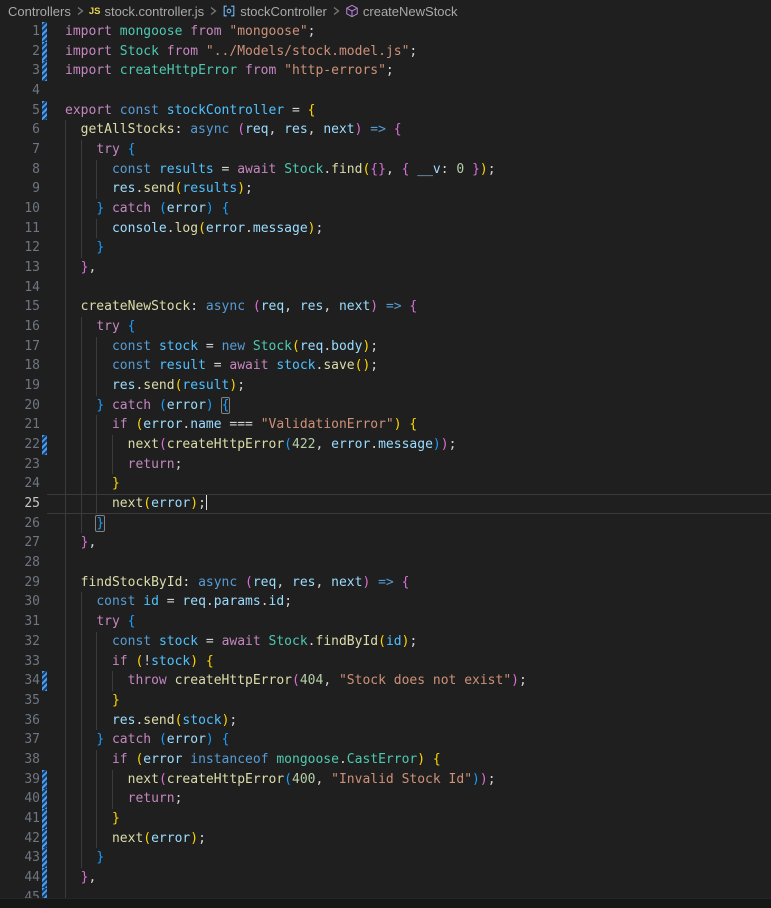 The width and height of the screenshot is (771, 908). Describe the element at coordinates (385, 700) in the screenshot. I see `code-line: 35 }` at that location.